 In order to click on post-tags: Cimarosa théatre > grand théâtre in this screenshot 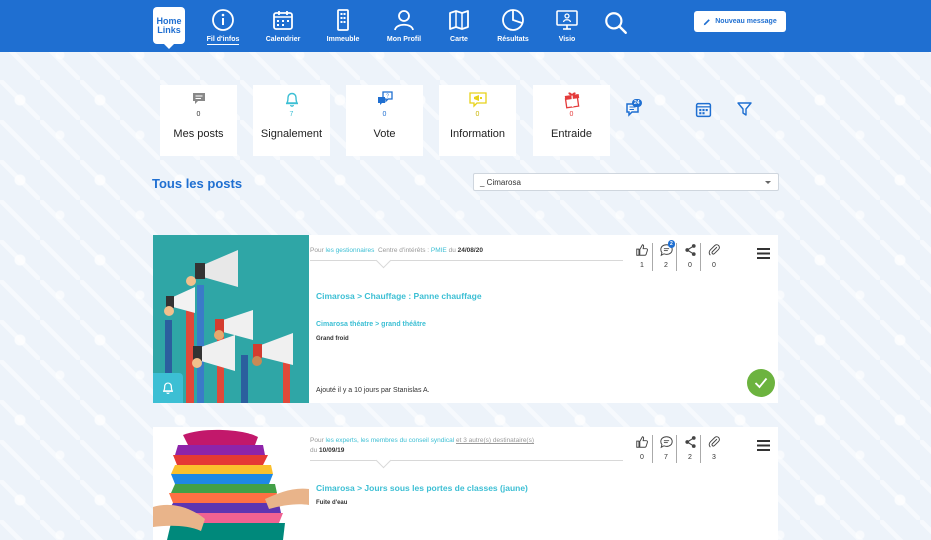, I will do `click(371, 324)`.